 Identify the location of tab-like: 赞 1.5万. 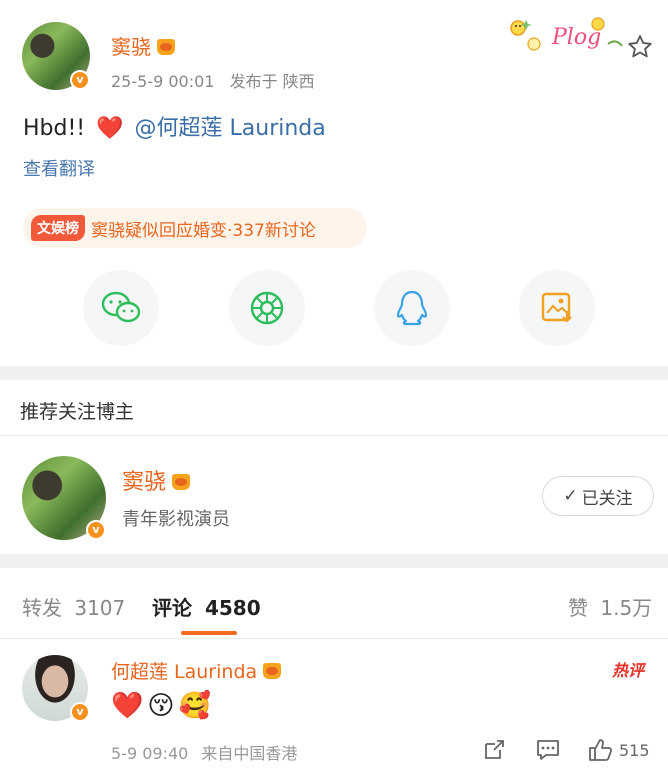
(610, 606).